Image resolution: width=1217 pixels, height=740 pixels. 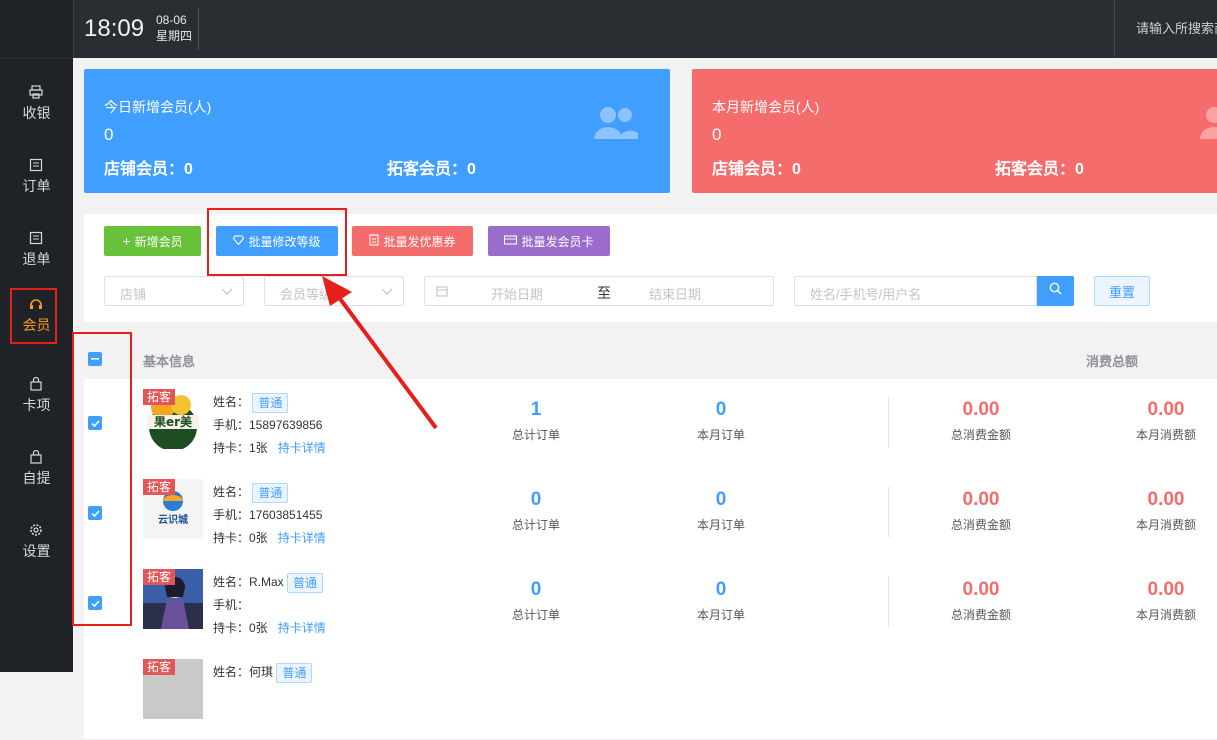 What do you see at coordinates (866, 294) in the screenshot?
I see `search-placeholder: 姓名/手机号/用户名` at bounding box center [866, 294].